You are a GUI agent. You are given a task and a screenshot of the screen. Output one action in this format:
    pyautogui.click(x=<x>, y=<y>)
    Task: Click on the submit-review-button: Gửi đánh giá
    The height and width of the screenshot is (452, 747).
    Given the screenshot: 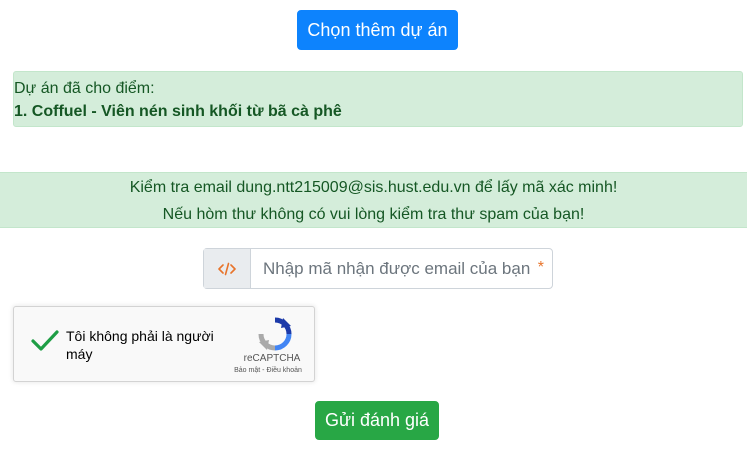 What is the action you would take?
    pyautogui.click(x=377, y=420)
    